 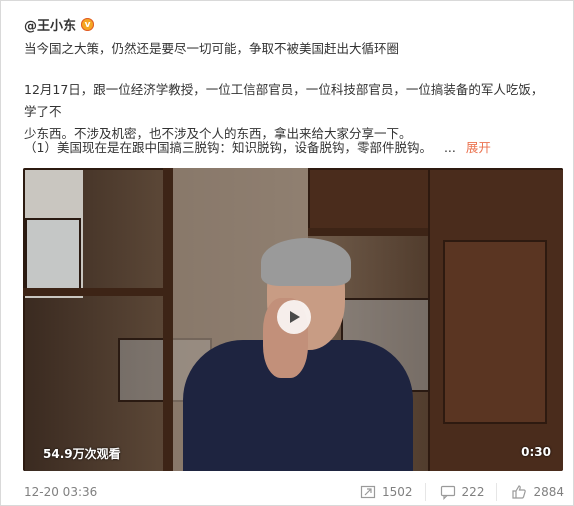 I want to click on author-name: @王小东, so click(x=50, y=24).